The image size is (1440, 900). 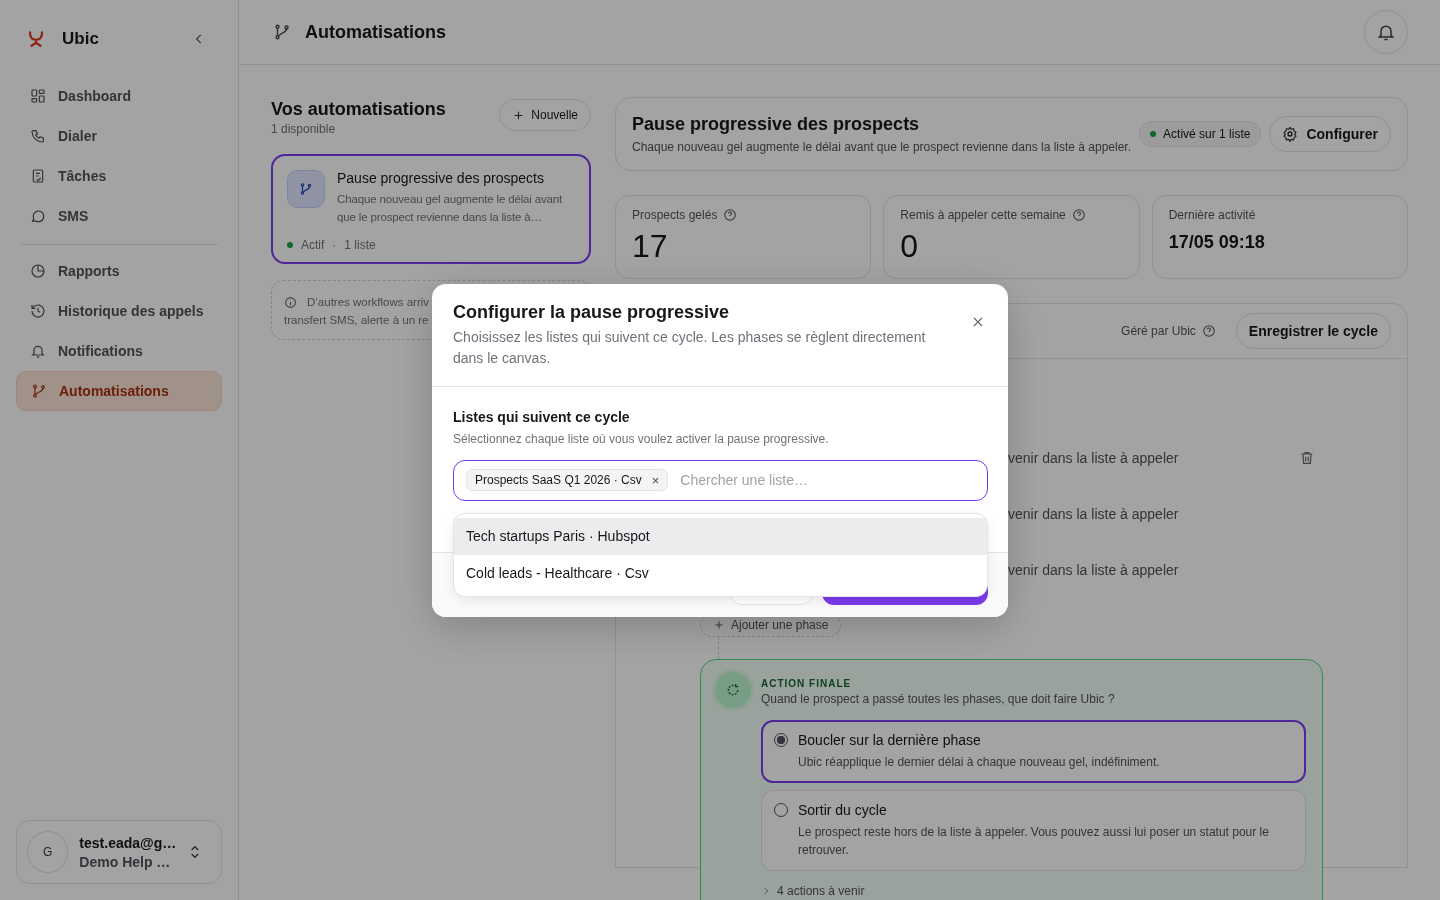 I want to click on nav-item: Rapports, so click(x=119, y=271).